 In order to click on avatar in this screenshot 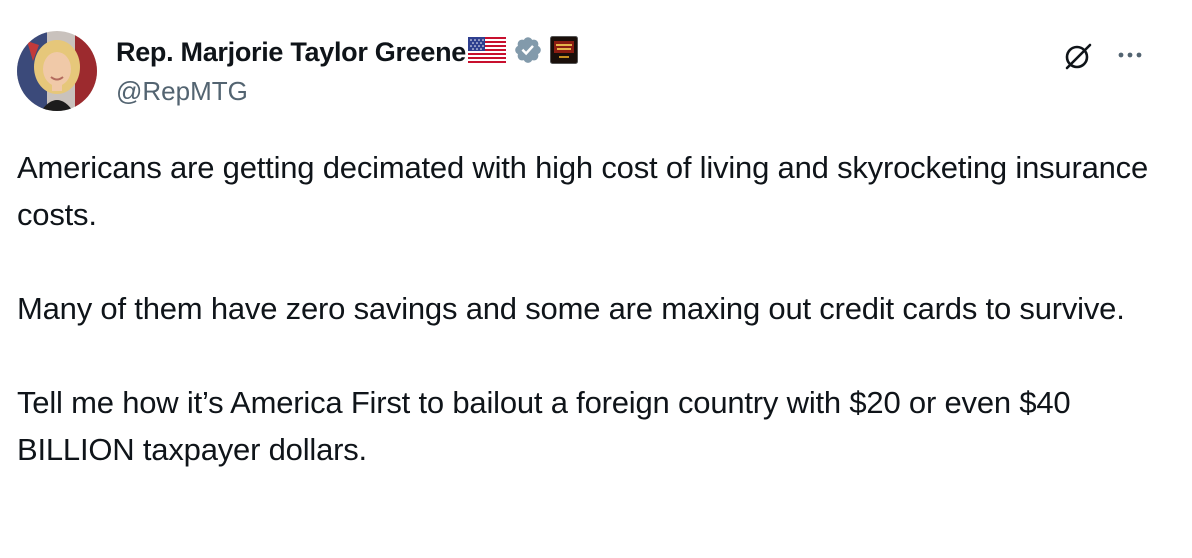, I will do `click(57, 71)`.